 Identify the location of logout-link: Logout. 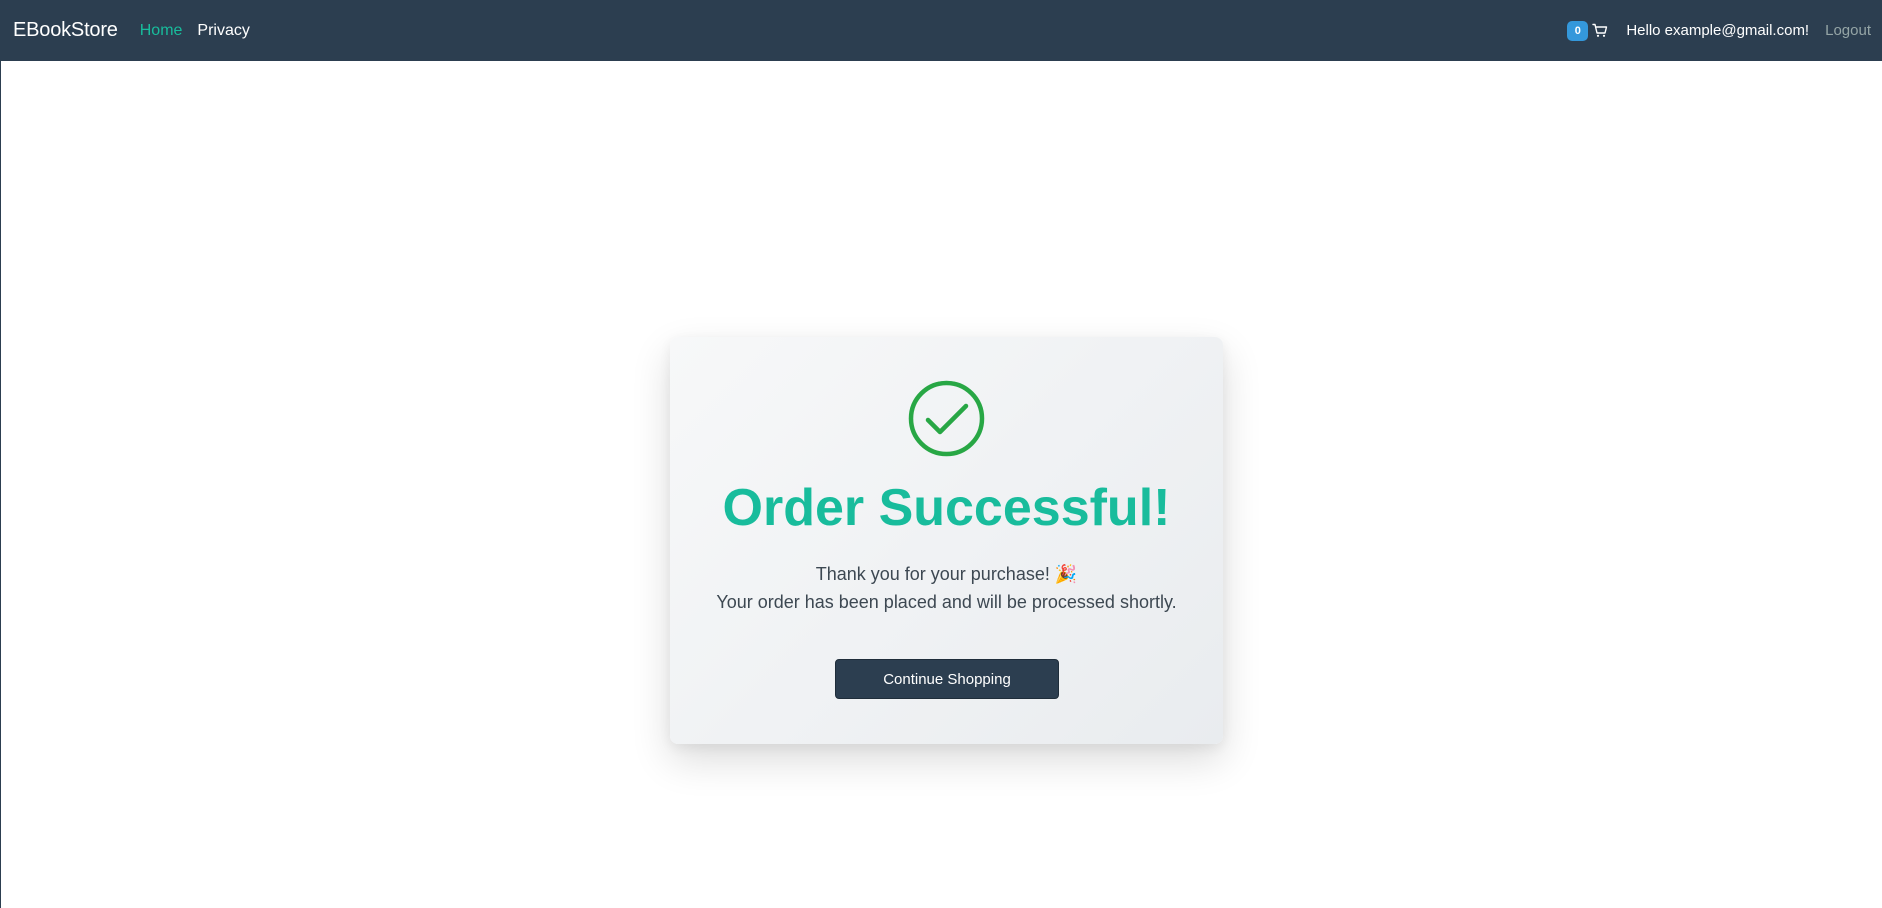
(1848, 30).